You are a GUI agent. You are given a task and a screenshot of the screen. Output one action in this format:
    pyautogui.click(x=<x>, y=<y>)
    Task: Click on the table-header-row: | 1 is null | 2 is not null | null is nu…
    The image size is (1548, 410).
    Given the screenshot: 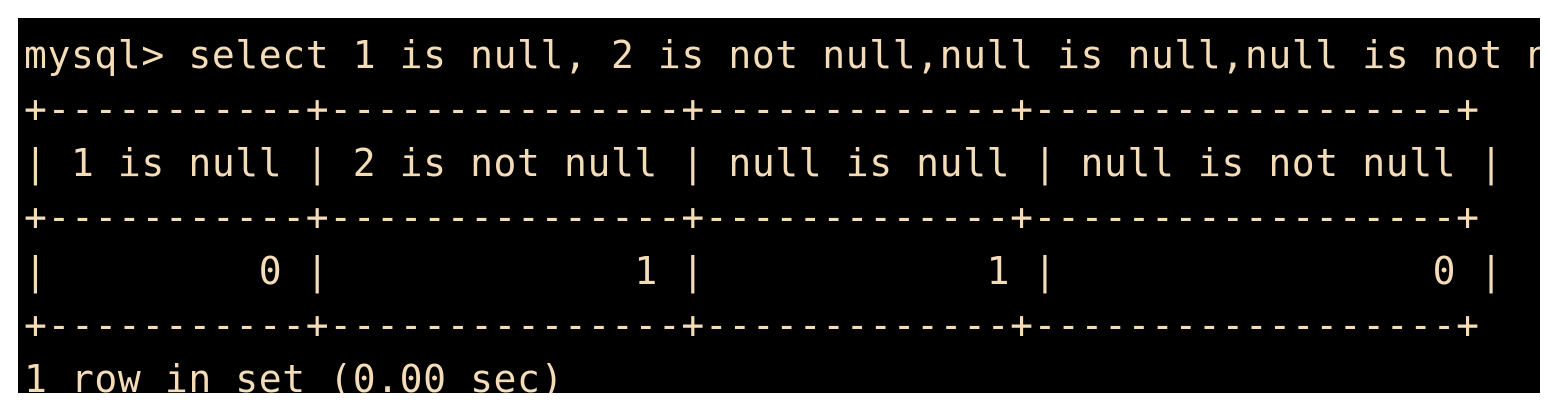 What is the action you would take?
    pyautogui.click(x=764, y=163)
    